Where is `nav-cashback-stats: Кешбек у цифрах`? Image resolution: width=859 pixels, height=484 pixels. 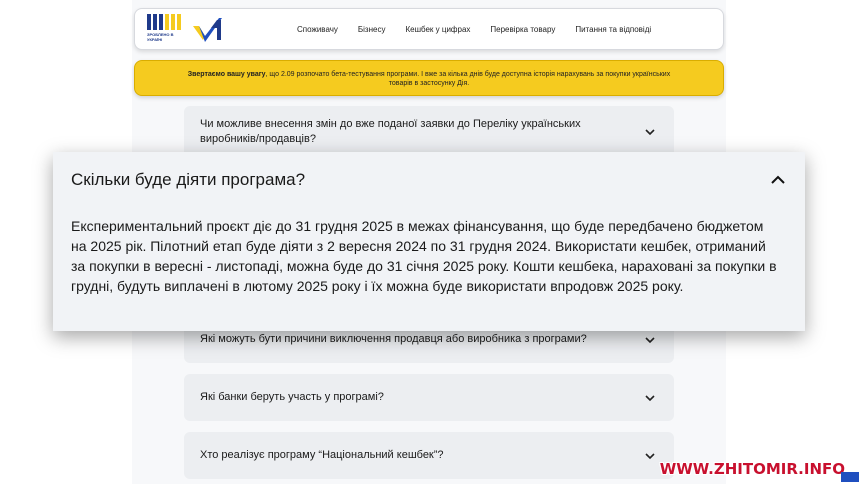
nav-cashback-stats: Кешбек у цифрах is located at coordinates (437, 29).